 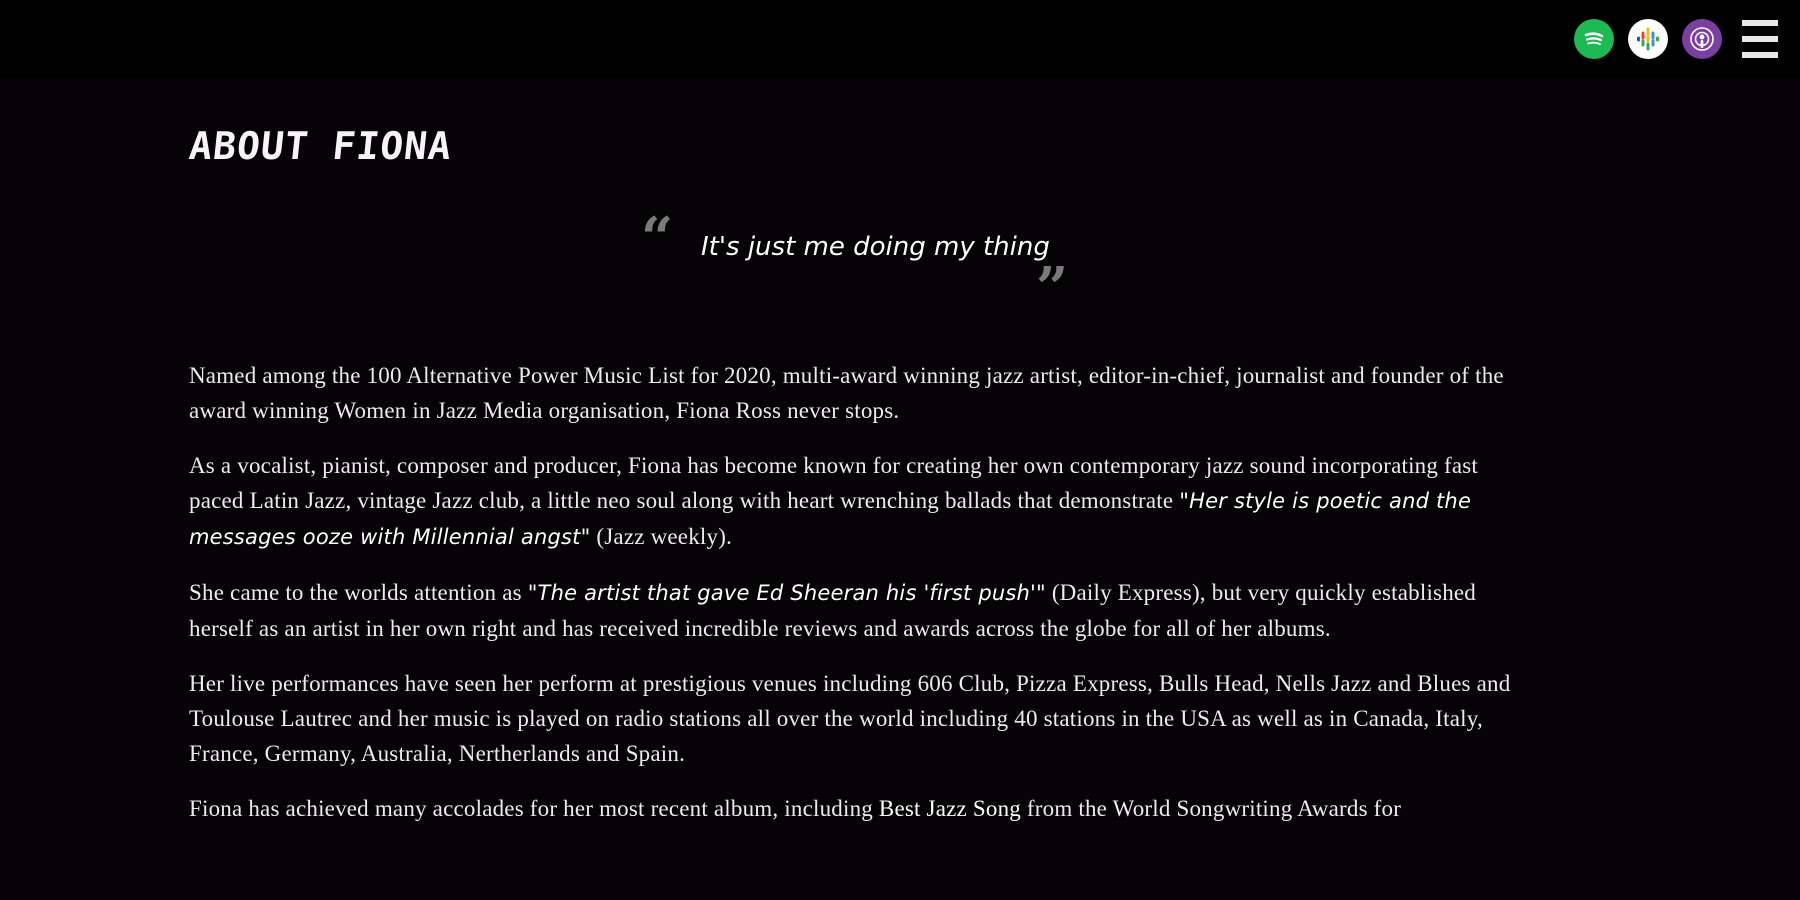 I want to click on apple-podcasts-glyph, so click(x=1702, y=39).